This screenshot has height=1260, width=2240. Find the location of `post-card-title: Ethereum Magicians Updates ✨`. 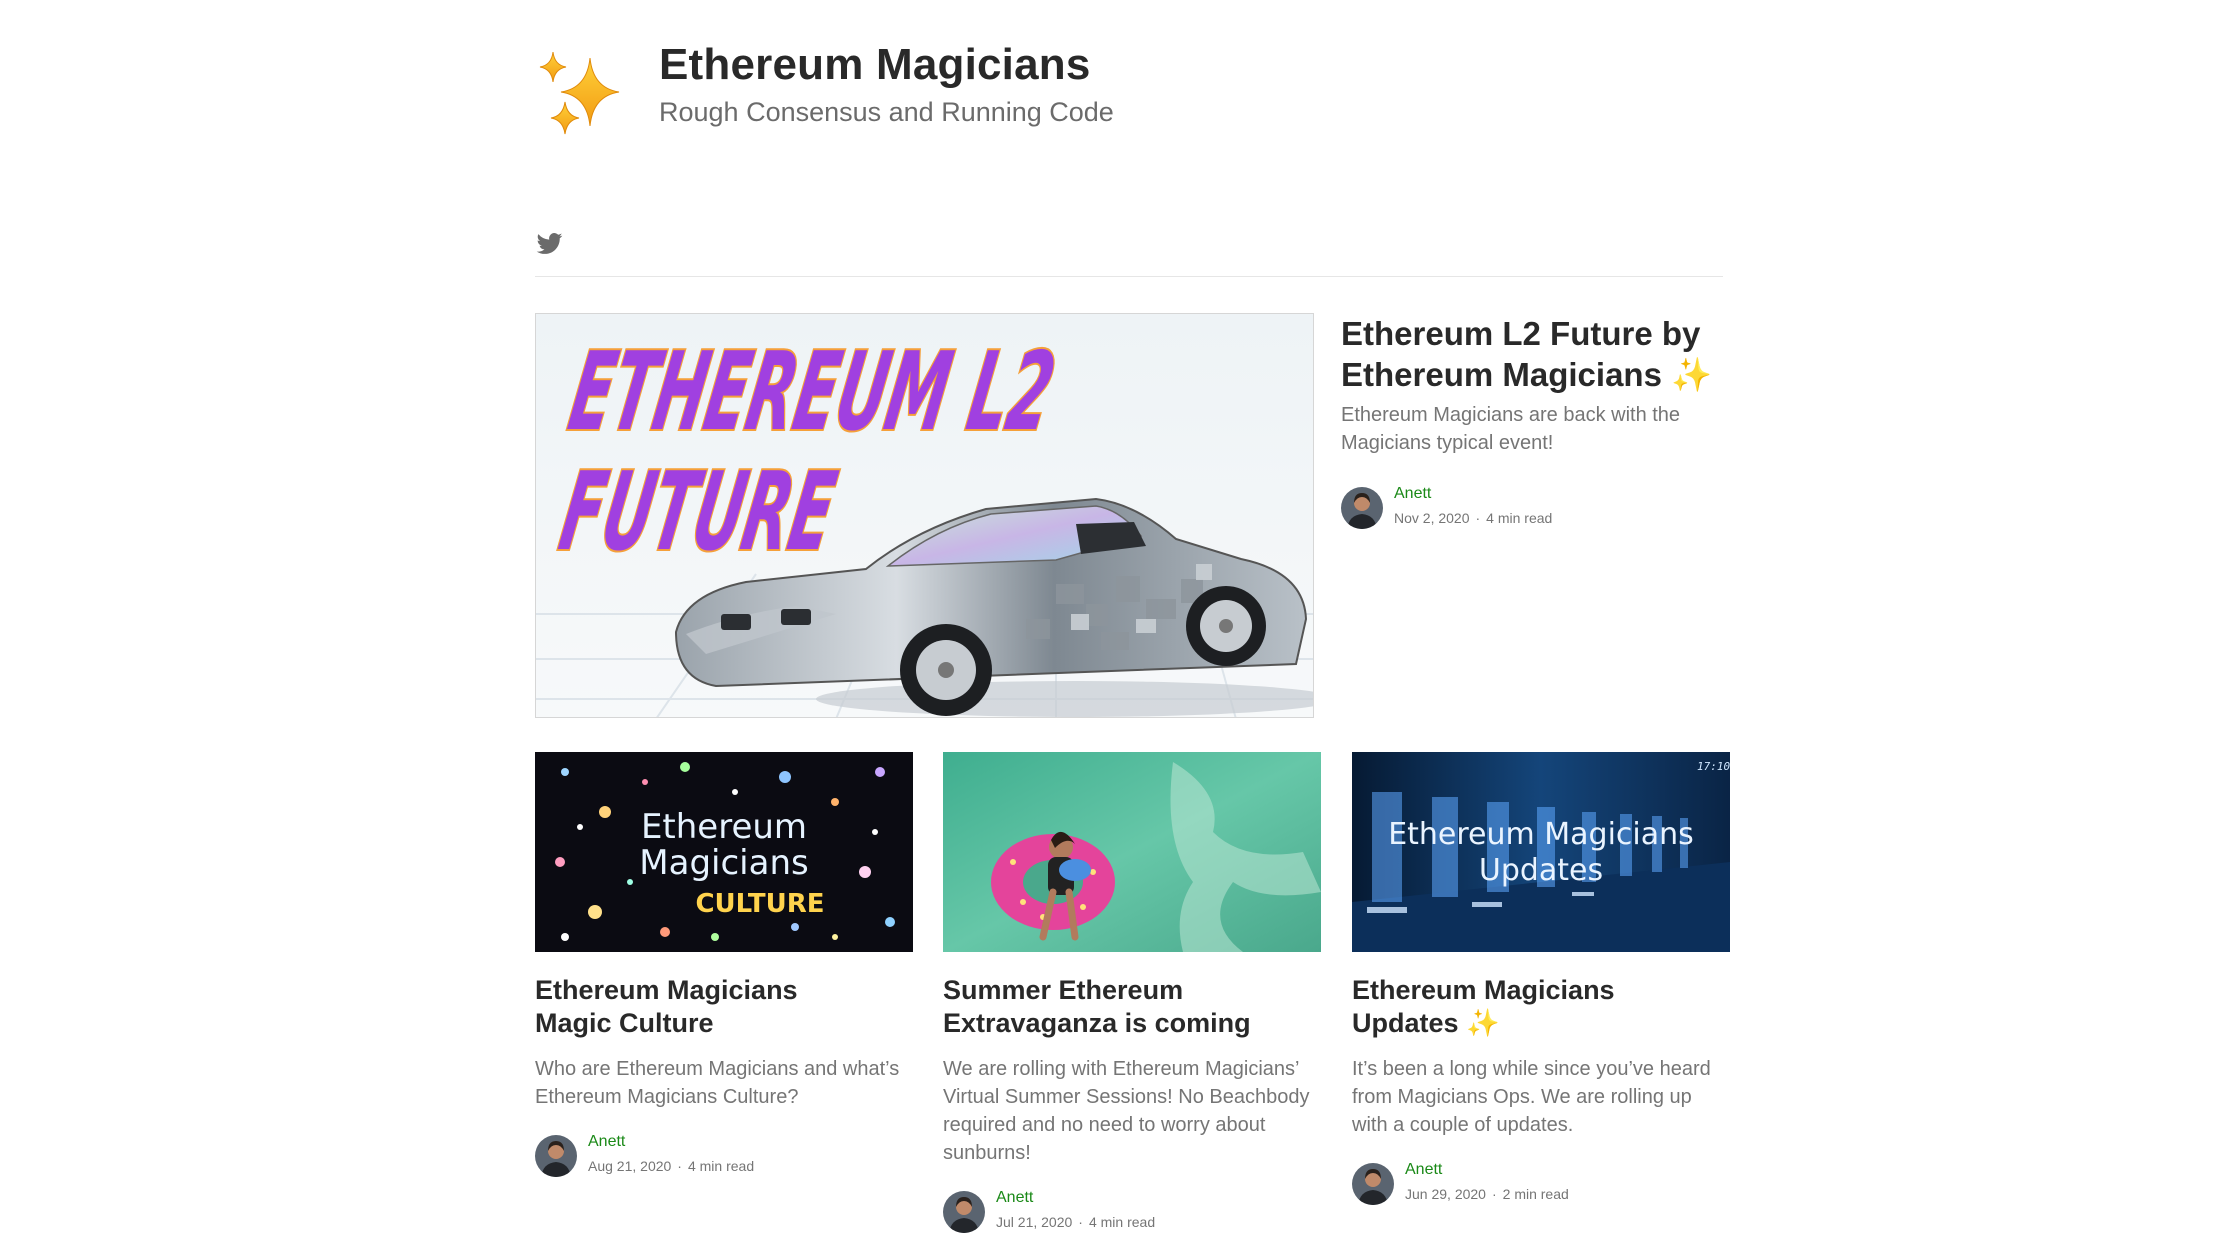

post-card-title: Ethereum Magicians Updates ✨ is located at coordinates (1541, 1007).